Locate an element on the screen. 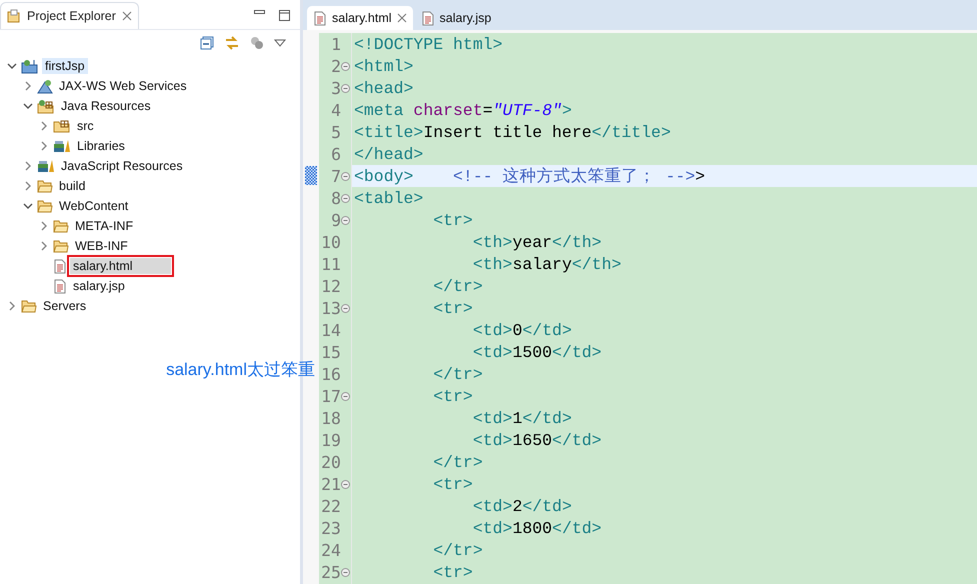 The height and width of the screenshot is (584, 977). line-number: 20 is located at coordinates (331, 462).